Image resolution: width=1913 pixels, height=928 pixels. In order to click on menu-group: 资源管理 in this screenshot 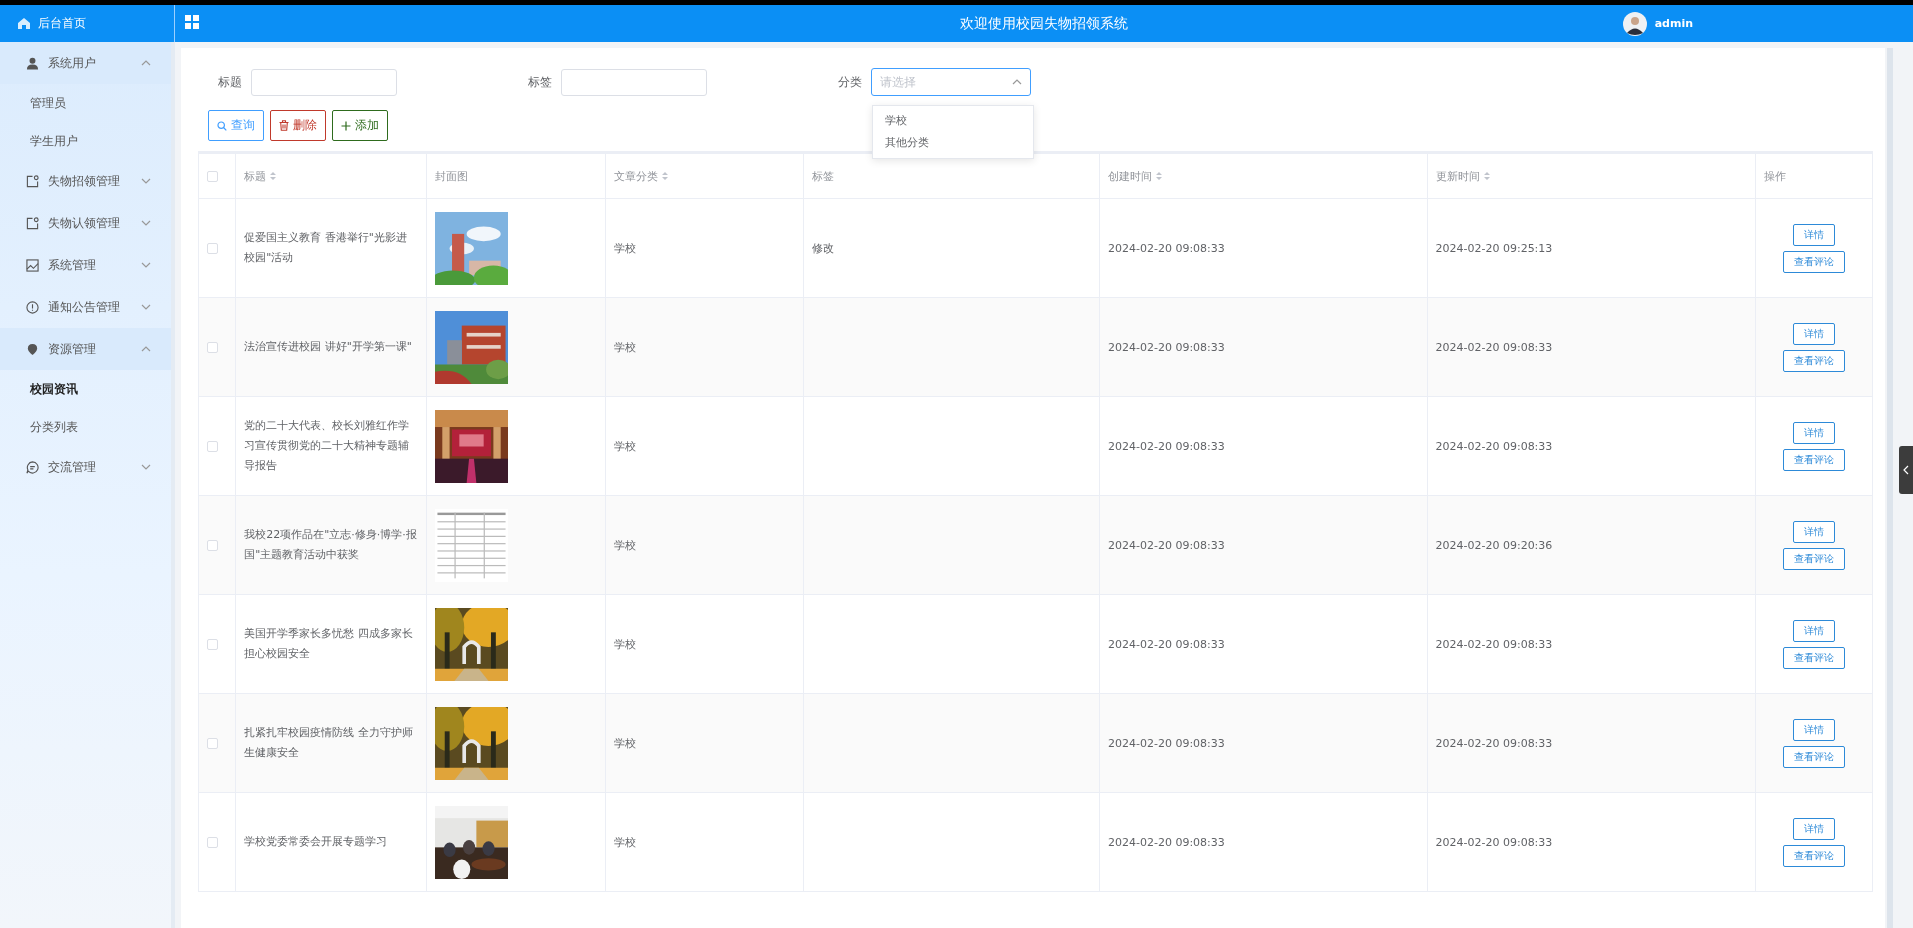, I will do `click(85, 349)`.